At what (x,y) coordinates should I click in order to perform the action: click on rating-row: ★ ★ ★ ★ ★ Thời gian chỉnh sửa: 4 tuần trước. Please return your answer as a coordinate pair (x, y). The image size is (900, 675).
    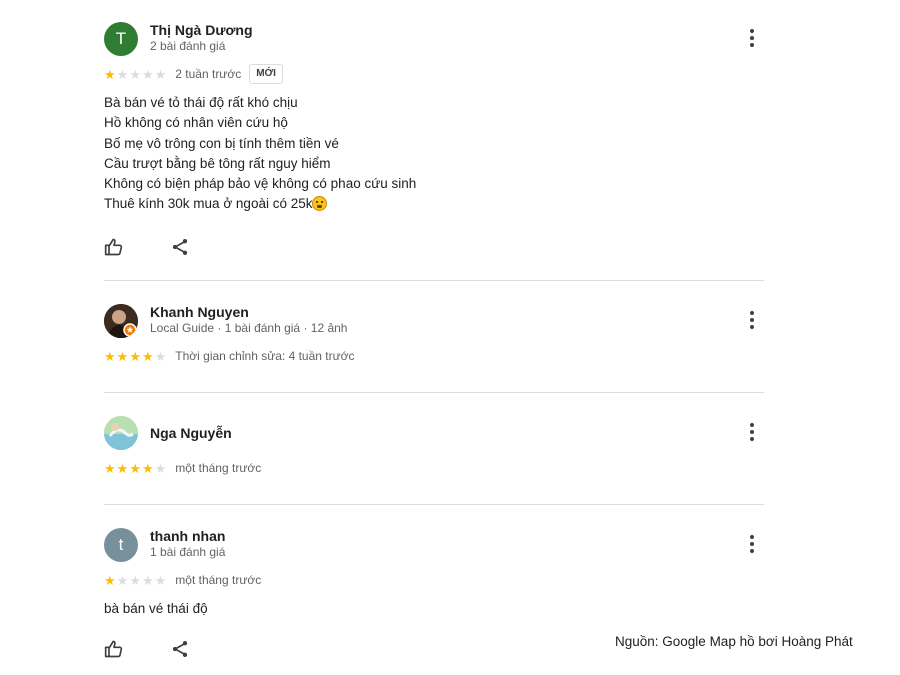
    Looking at the image, I should click on (434, 356).